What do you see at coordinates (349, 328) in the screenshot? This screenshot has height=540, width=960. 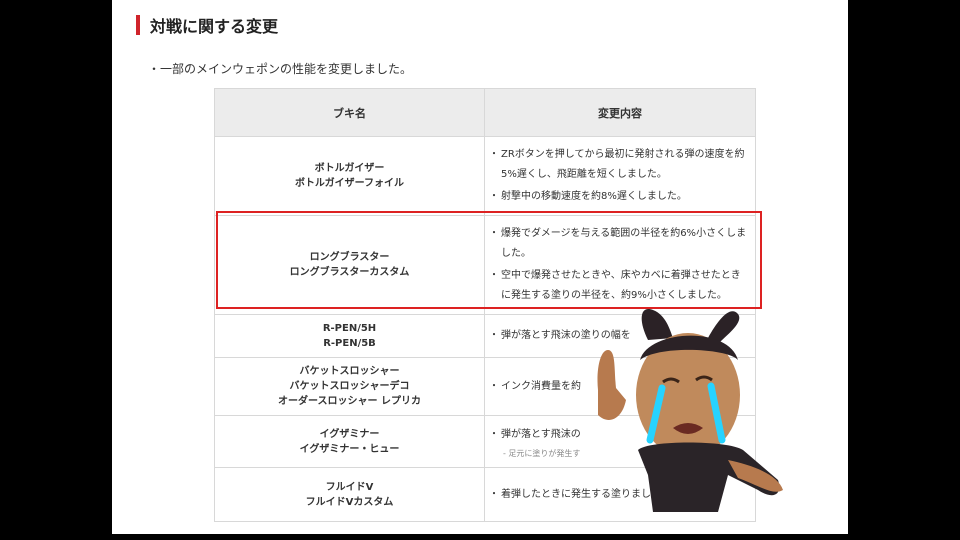 I see `weapon-name: R-PEN/5H` at bounding box center [349, 328].